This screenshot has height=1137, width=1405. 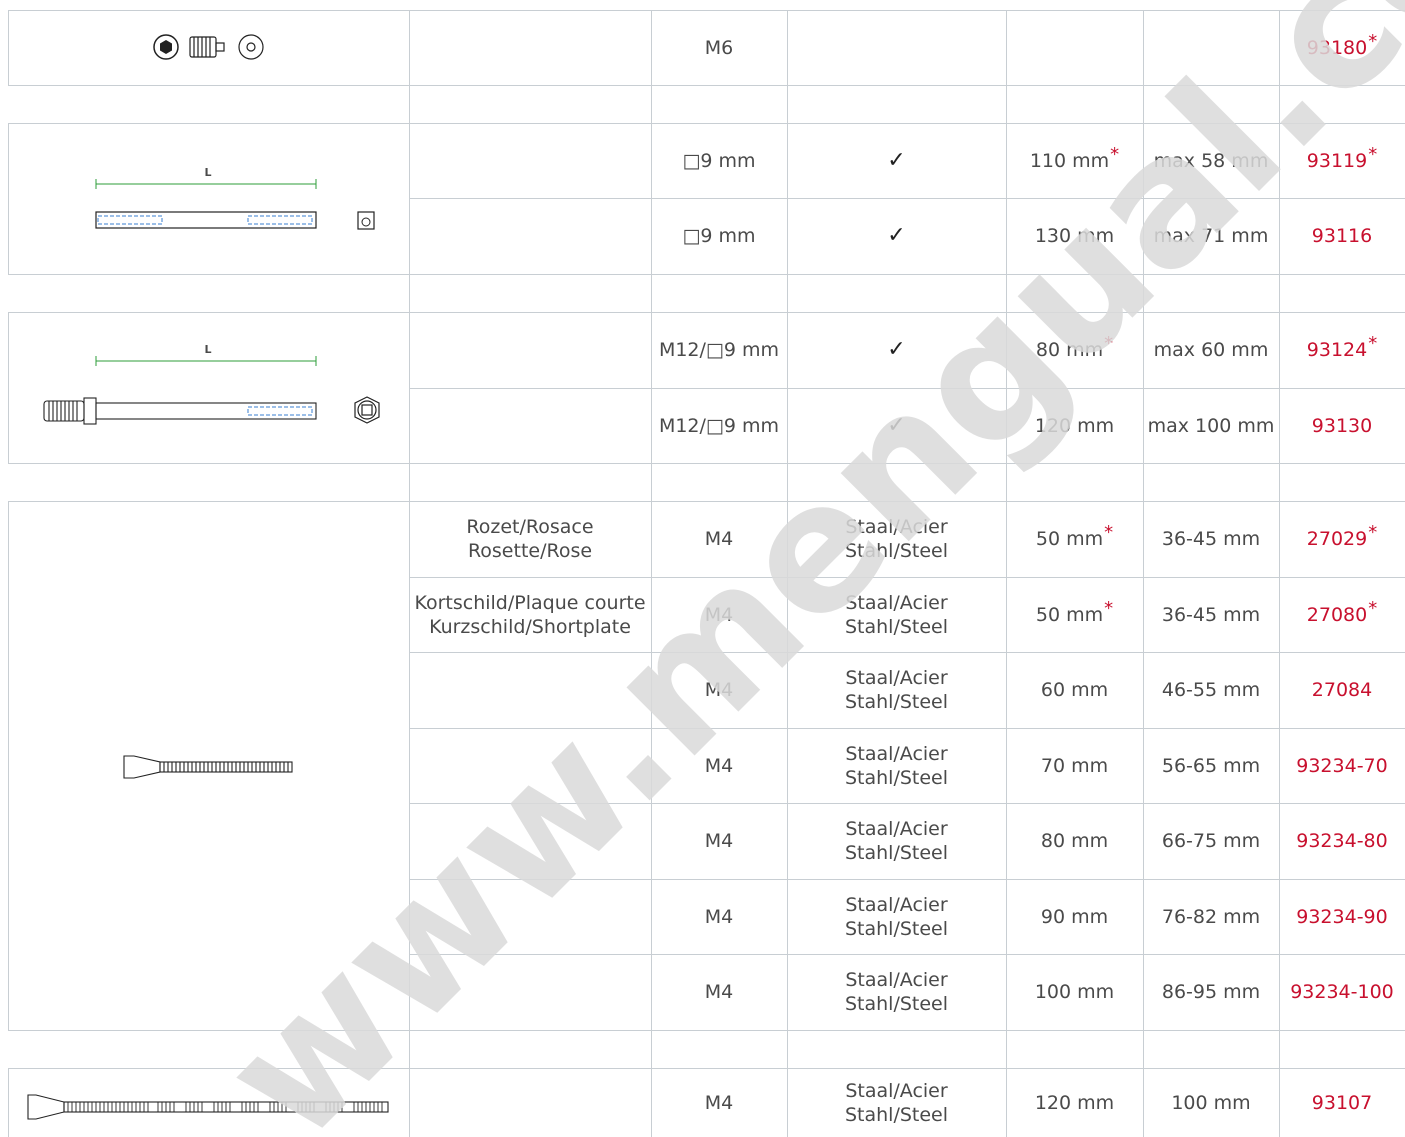 What do you see at coordinates (1074, 690) in the screenshot?
I see `length-cell: 60 mm` at bounding box center [1074, 690].